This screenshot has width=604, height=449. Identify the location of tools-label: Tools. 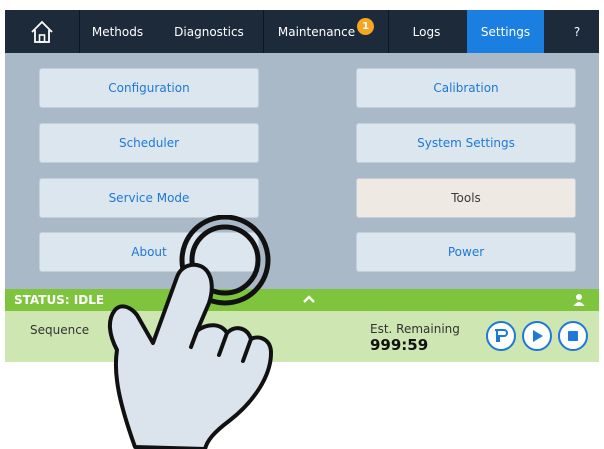
(466, 198).